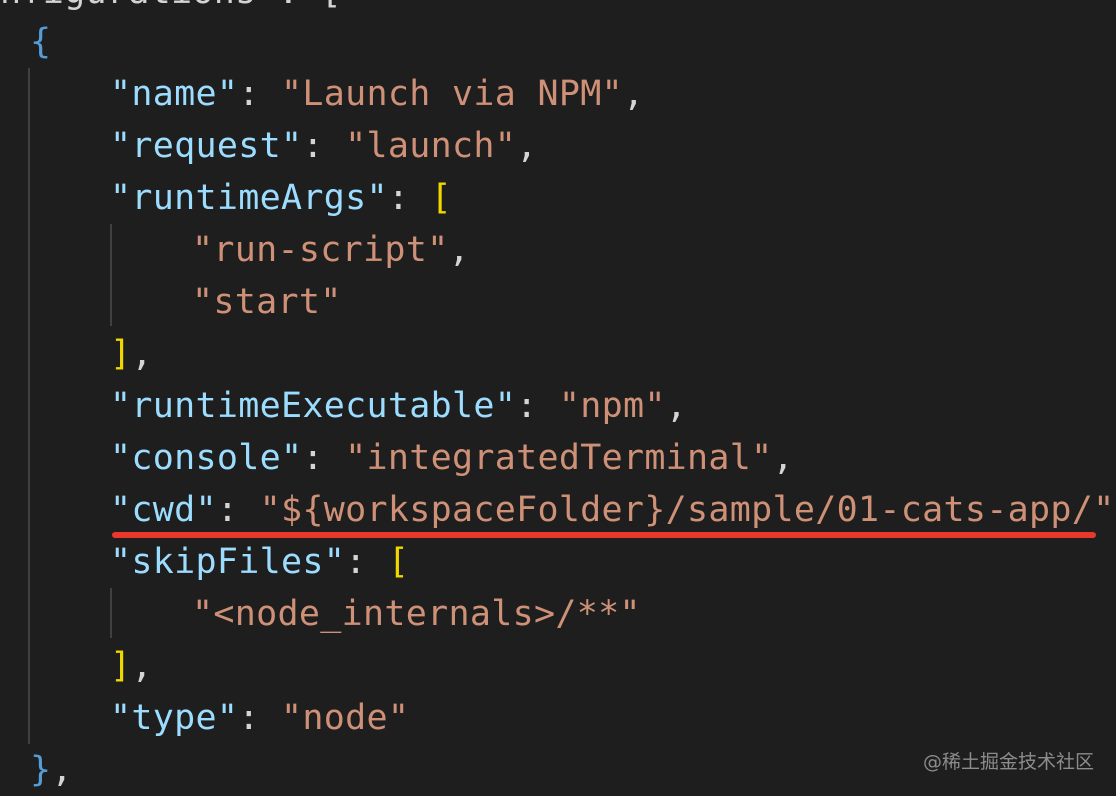 The width and height of the screenshot is (1116, 796). I want to click on key-type: "type", so click(174, 718).